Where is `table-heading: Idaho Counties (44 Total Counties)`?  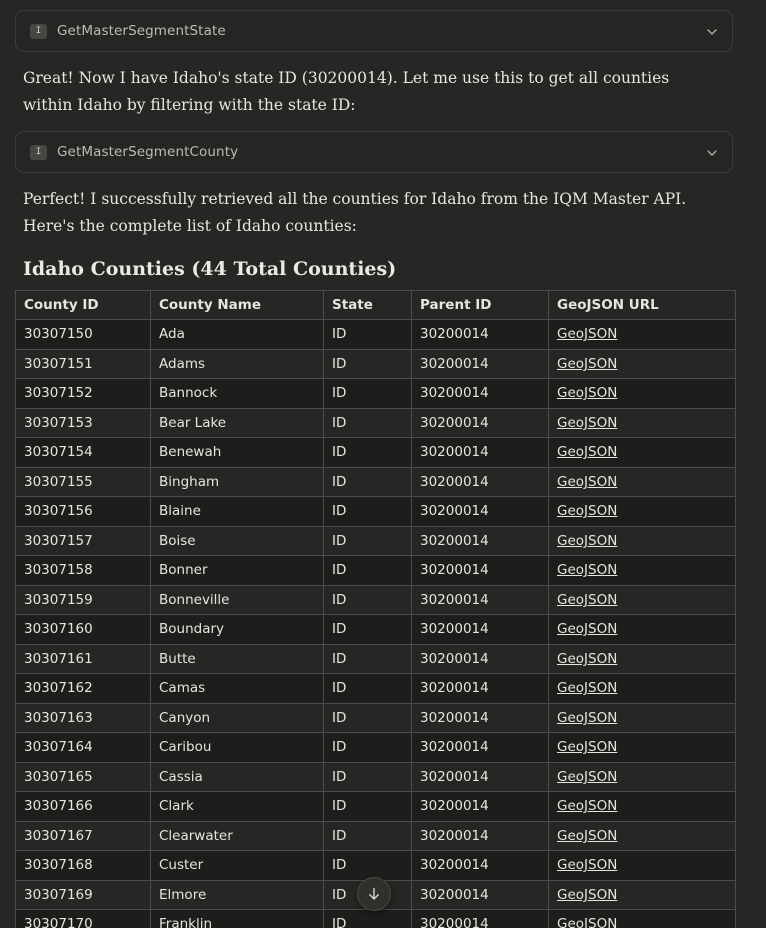 table-heading: Idaho Counties (44 Total Counties) is located at coordinates (210, 269).